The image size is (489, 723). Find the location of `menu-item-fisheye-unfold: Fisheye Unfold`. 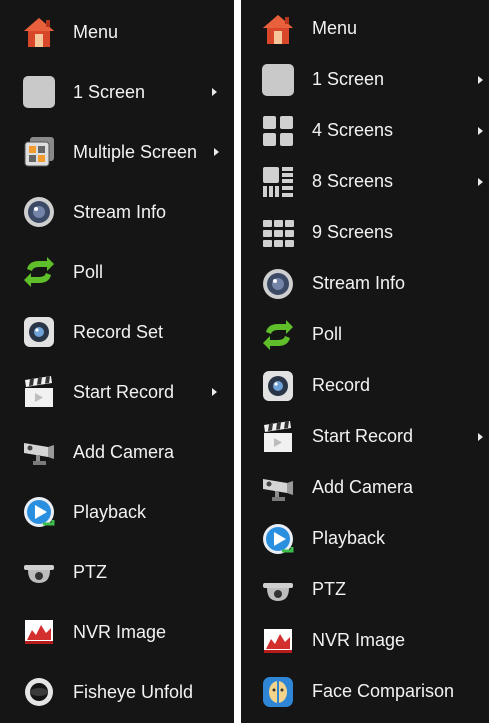

menu-item-fisheye-unfold: Fisheye Unfold is located at coordinates (117, 692).